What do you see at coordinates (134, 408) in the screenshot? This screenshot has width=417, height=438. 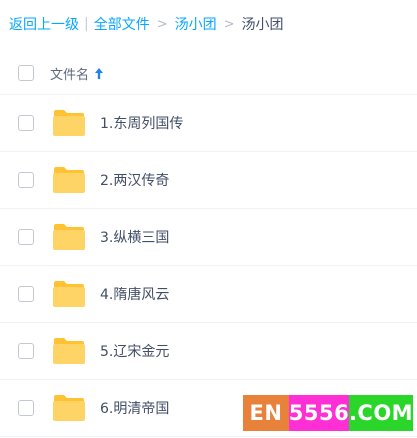 I see `file-name: 6.明清帝国` at bounding box center [134, 408].